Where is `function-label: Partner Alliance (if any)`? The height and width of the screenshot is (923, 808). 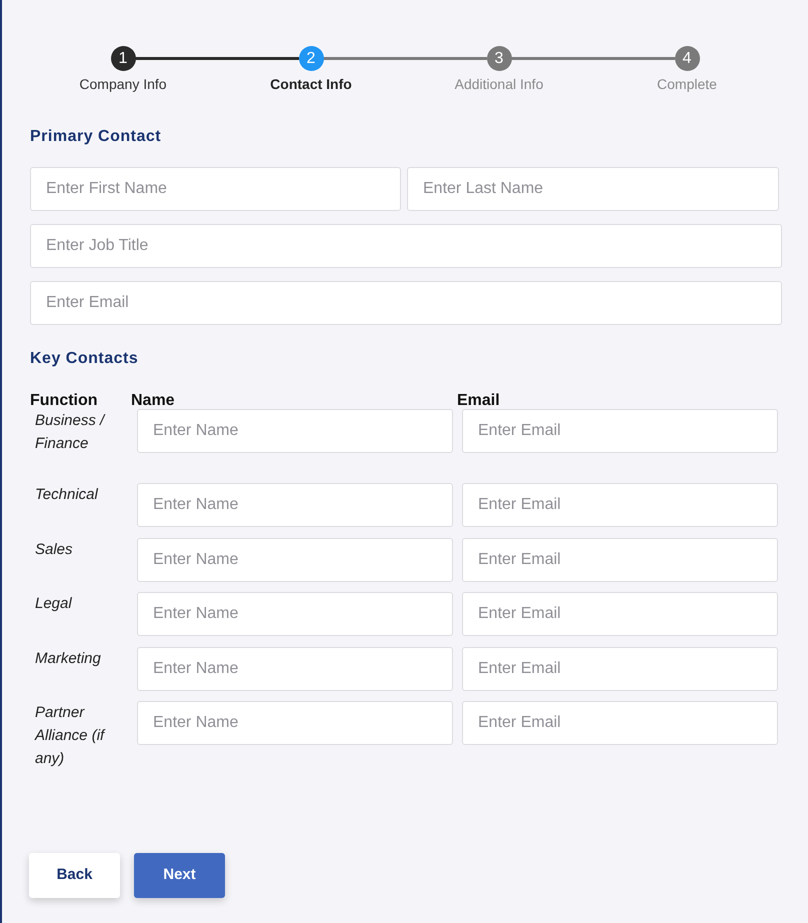
function-label: Partner Alliance (if any) is located at coordinates (70, 736).